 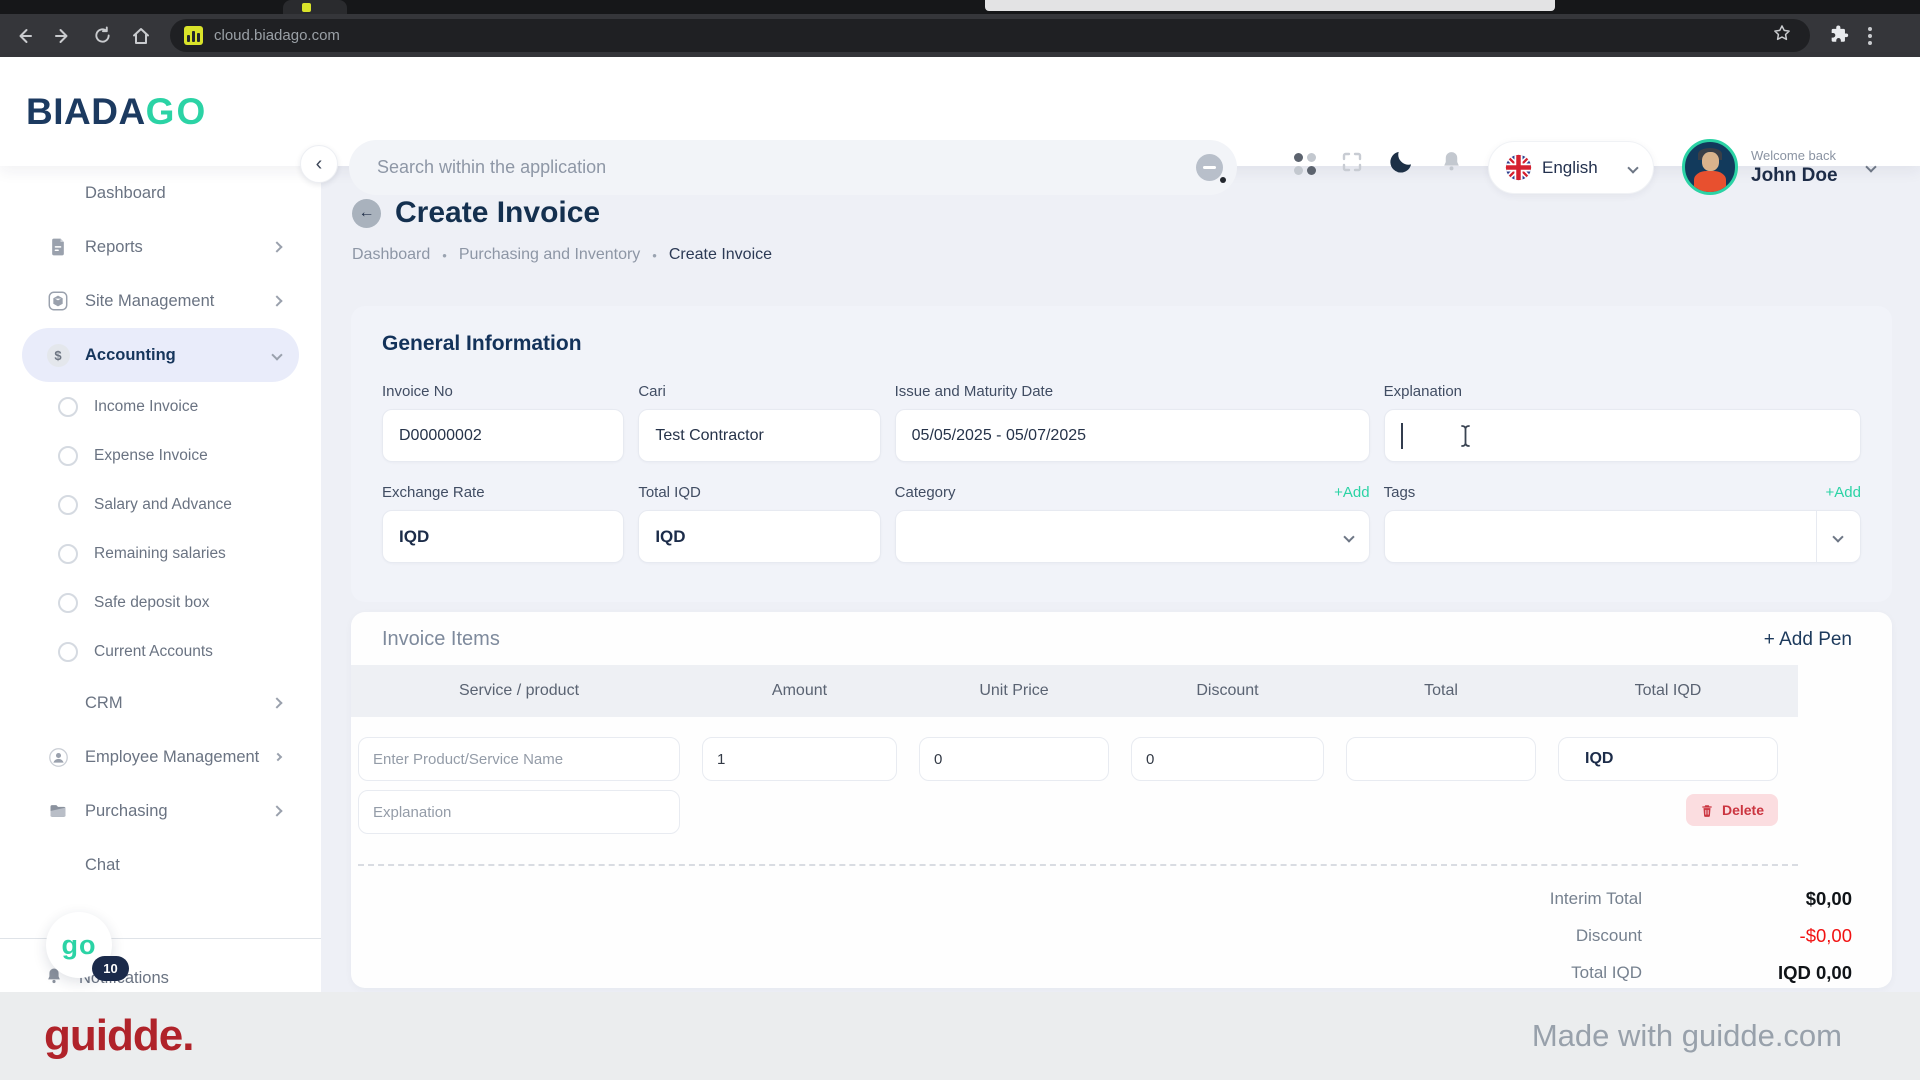 What do you see at coordinates (786, 167) in the screenshot?
I see `search-input` at bounding box center [786, 167].